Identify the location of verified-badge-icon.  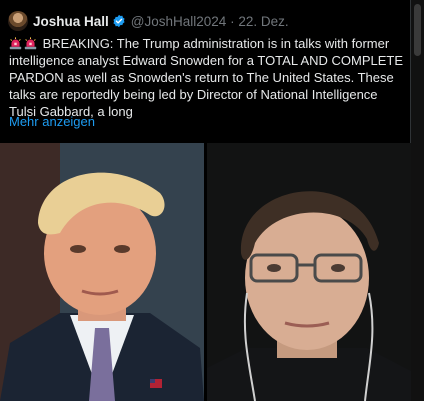
(119, 21).